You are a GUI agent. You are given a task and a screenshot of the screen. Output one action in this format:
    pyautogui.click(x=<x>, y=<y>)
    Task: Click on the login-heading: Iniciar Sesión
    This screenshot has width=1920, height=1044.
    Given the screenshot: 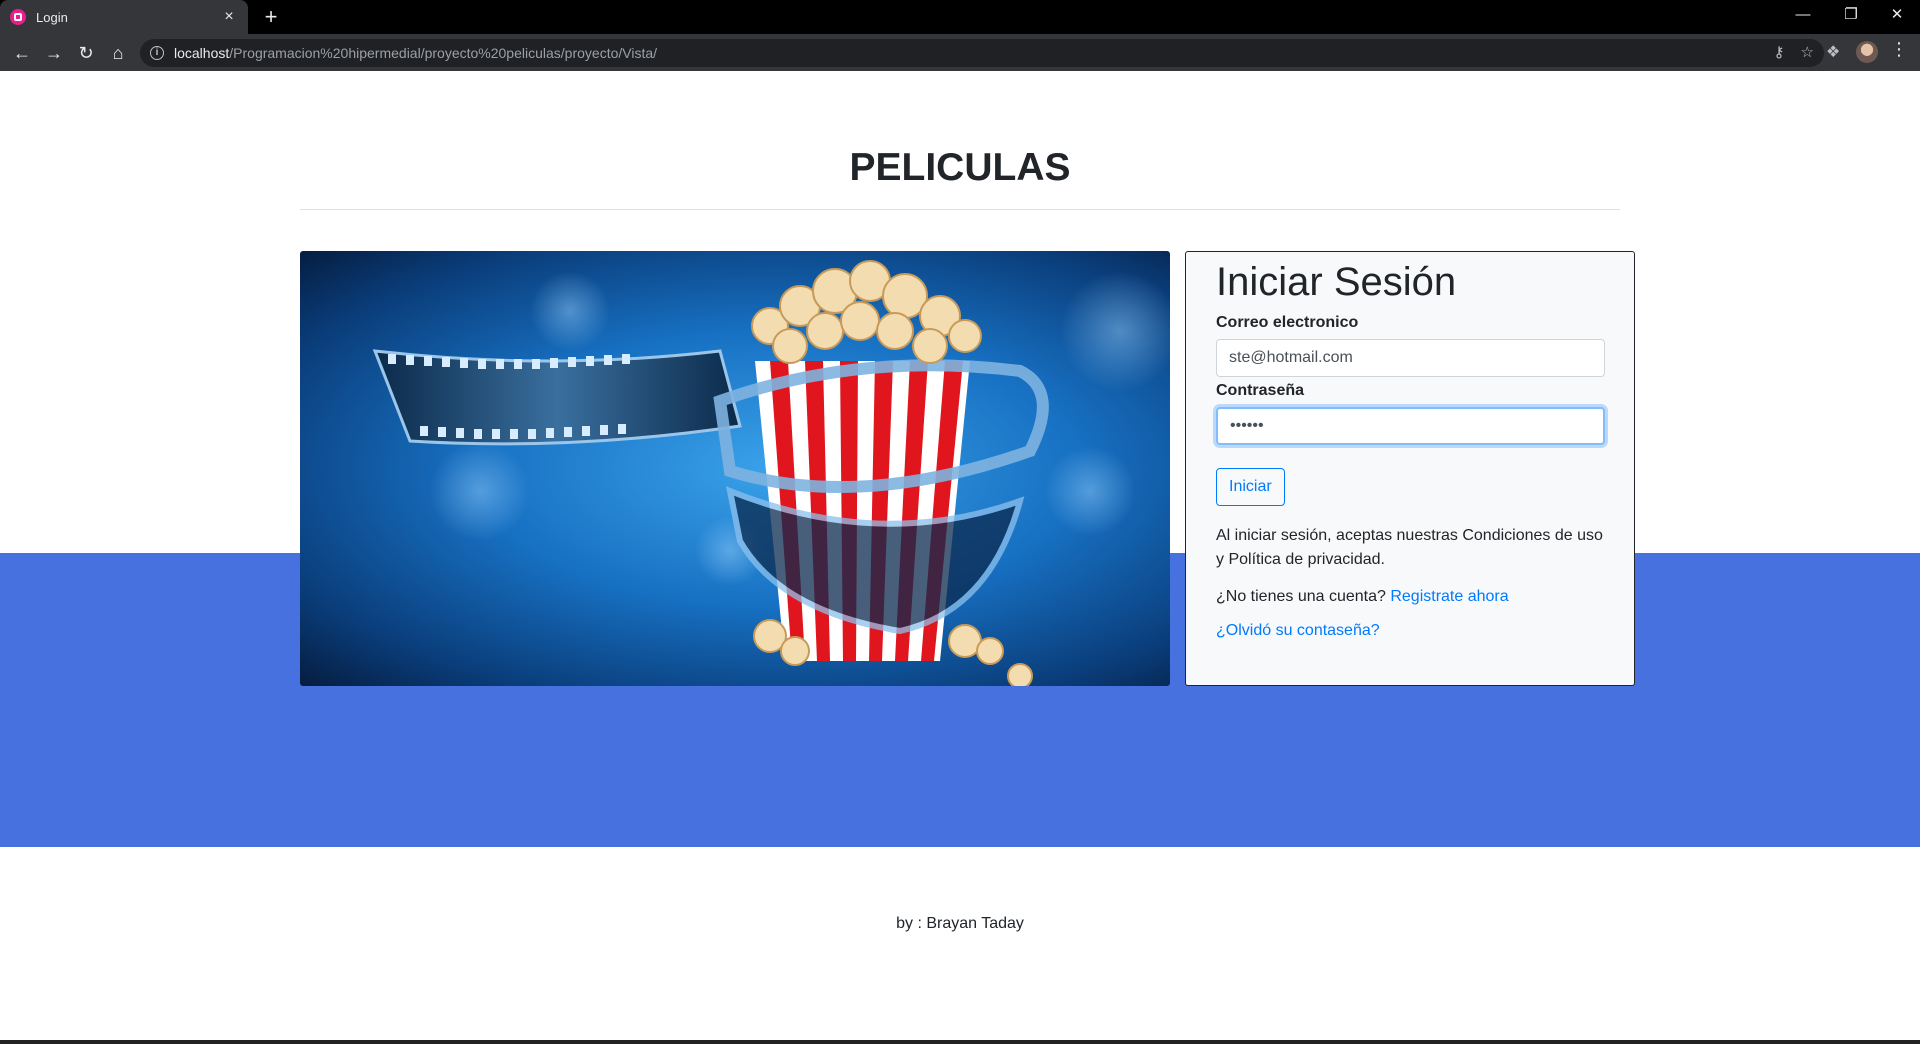 What is the action you would take?
    pyautogui.click(x=1336, y=282)
    